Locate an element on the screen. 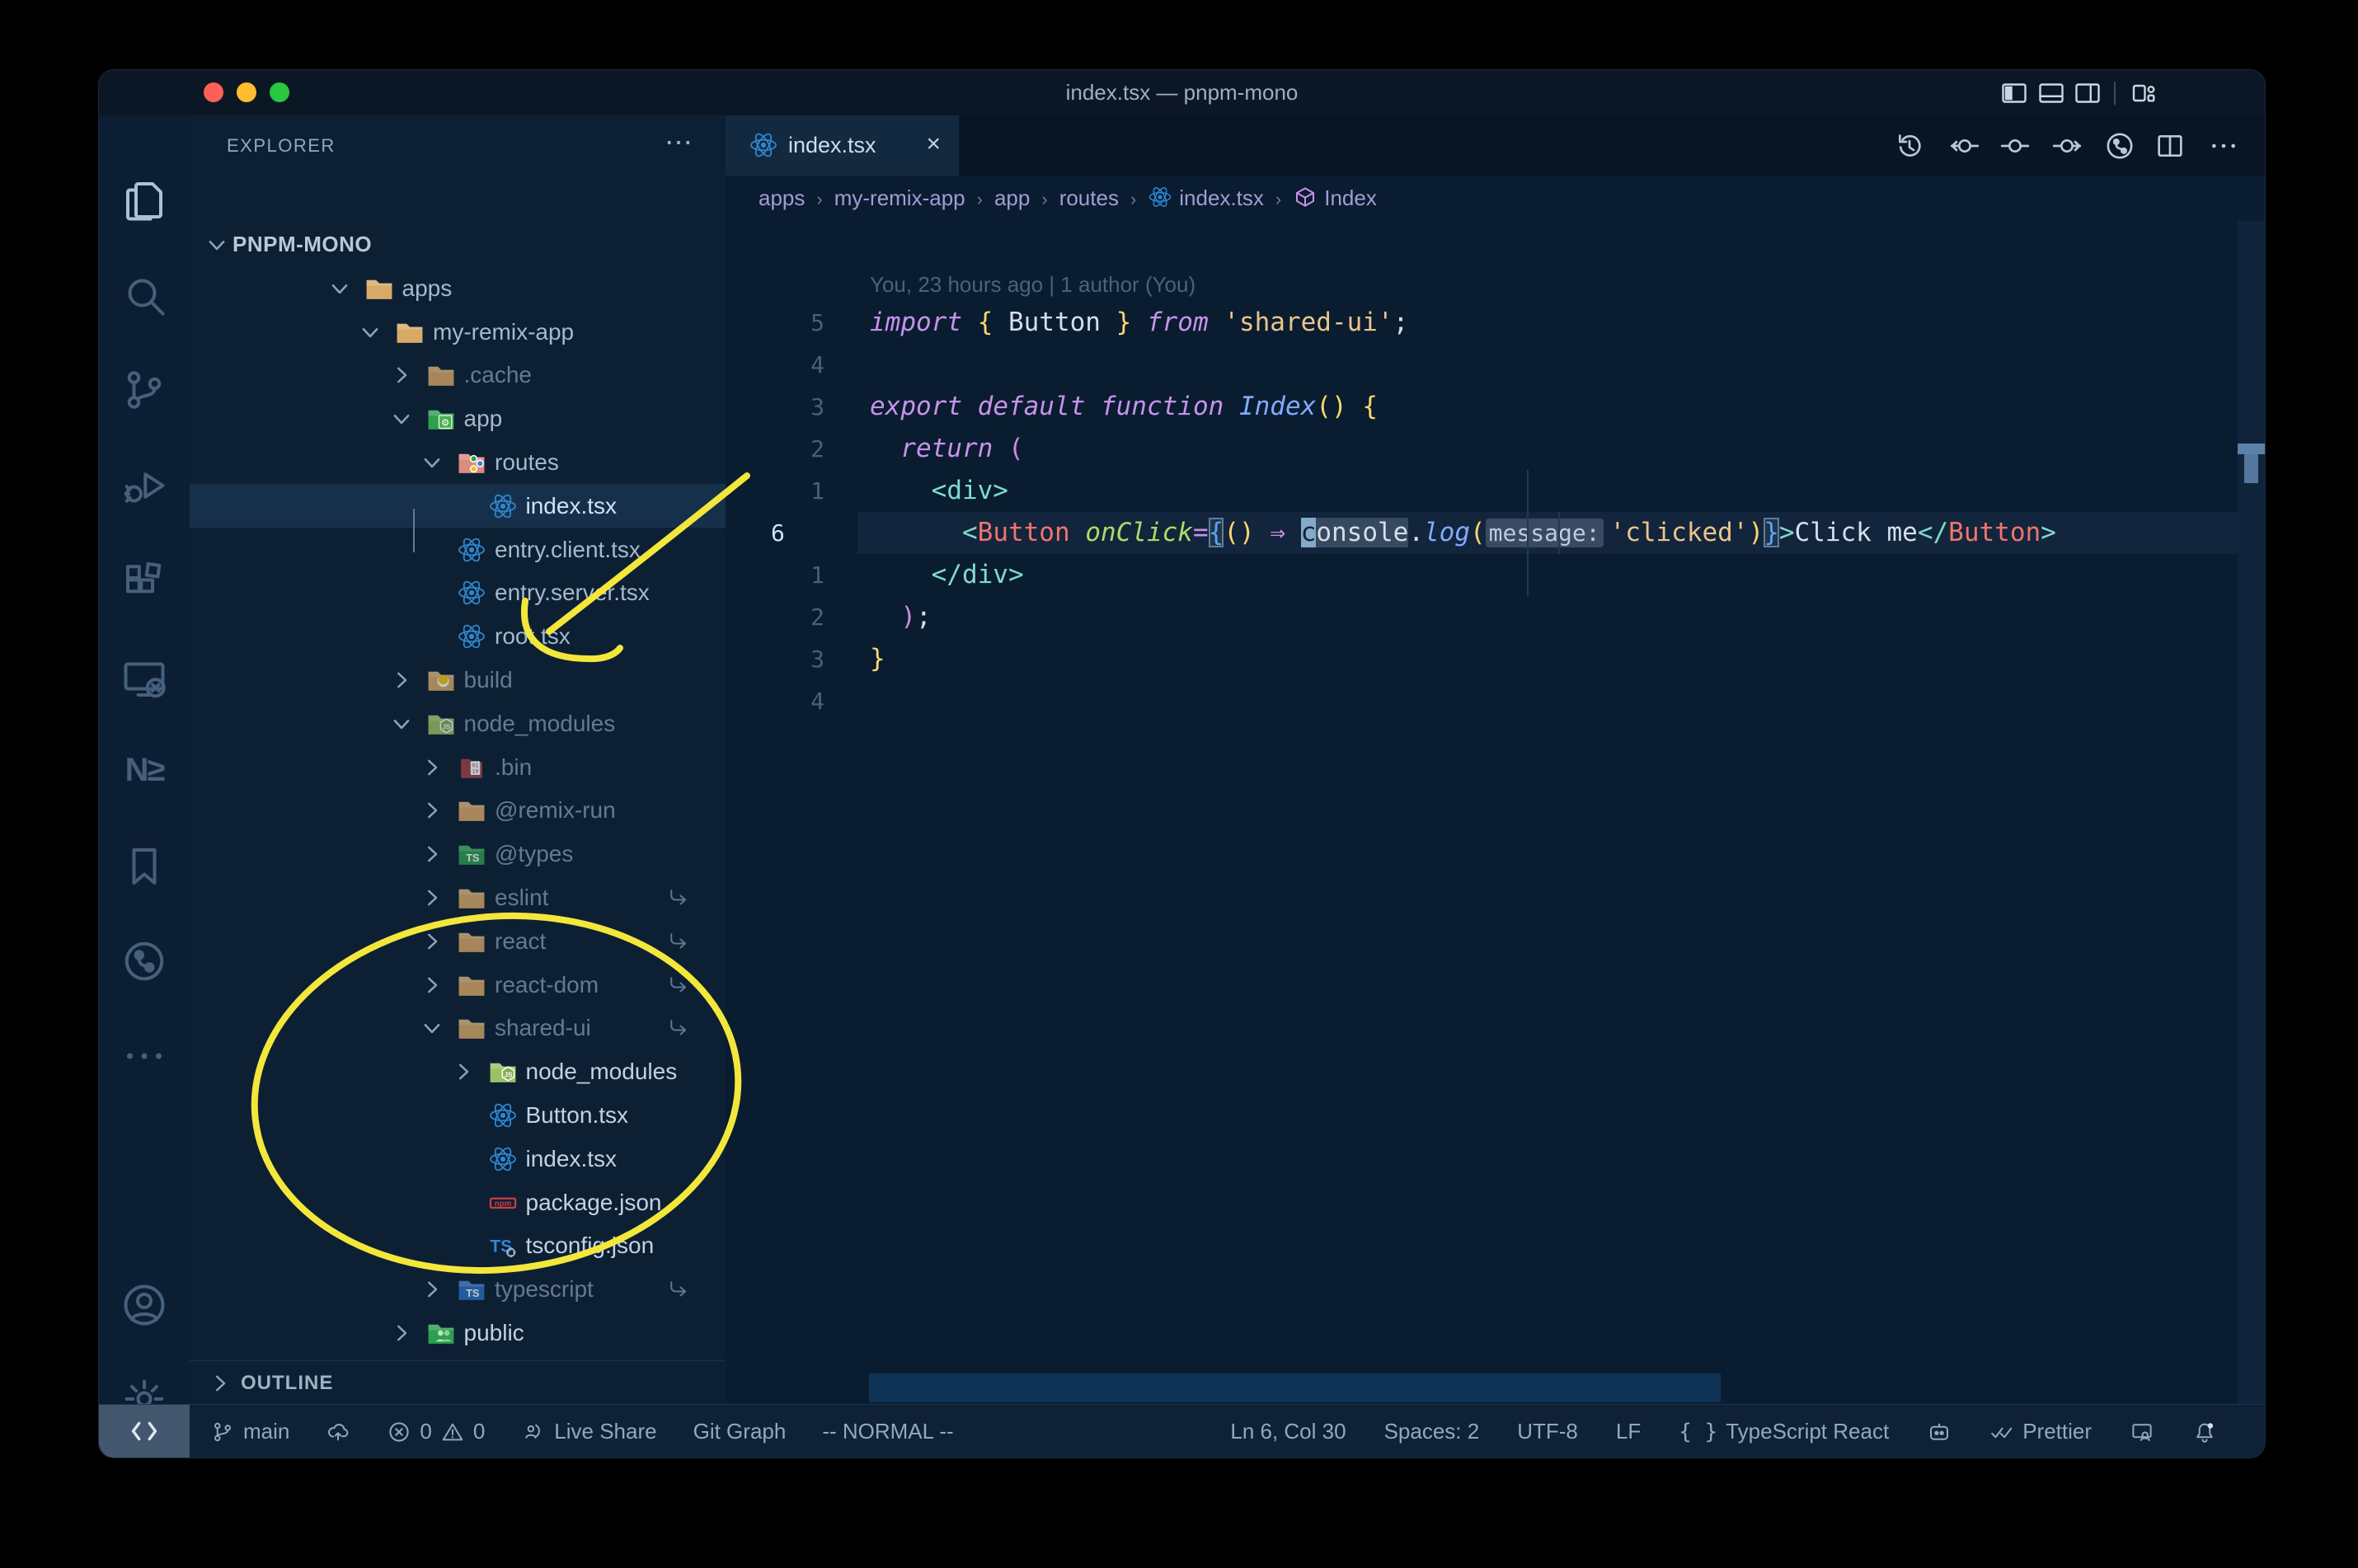 The width and height of the screenshot is (2358, 1568). tree-item-apps: apps is located at coordinates (458, 288).